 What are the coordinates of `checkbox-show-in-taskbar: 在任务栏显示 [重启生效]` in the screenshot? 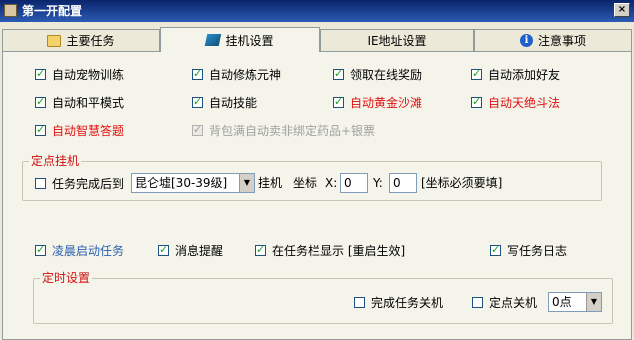 It's located at (330, 250).